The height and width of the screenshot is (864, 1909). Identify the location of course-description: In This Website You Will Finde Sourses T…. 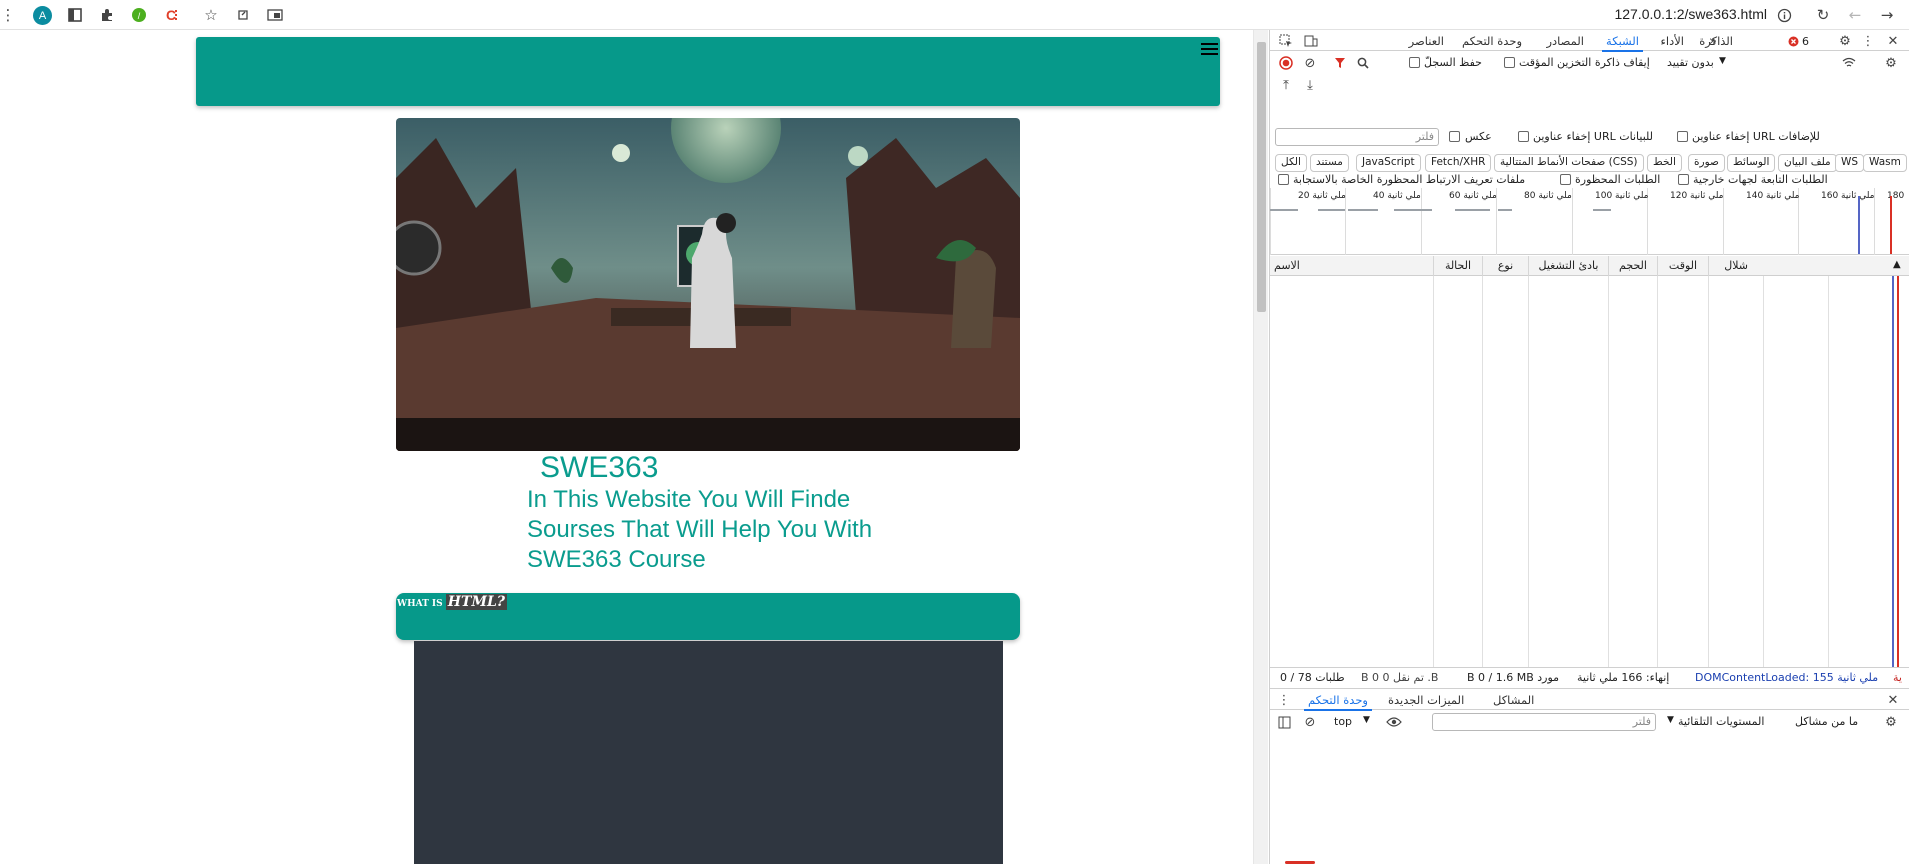
(700, 529).